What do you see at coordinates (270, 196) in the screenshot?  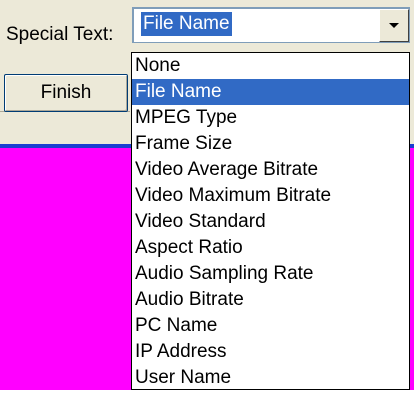 I see `option-video-maximum-bitrate: Video Maximum Bitrate` at bounding box center [270, 196].